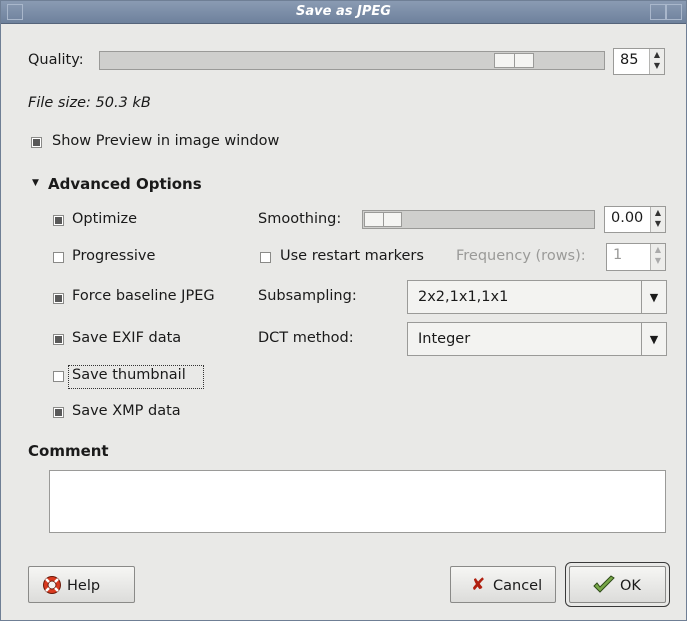 This screenshot has width=687, height=621. What do you see at coordinates (58, 257) in the screenshot?
I see `progressive-checkbox` at bounding box center [58, 257].